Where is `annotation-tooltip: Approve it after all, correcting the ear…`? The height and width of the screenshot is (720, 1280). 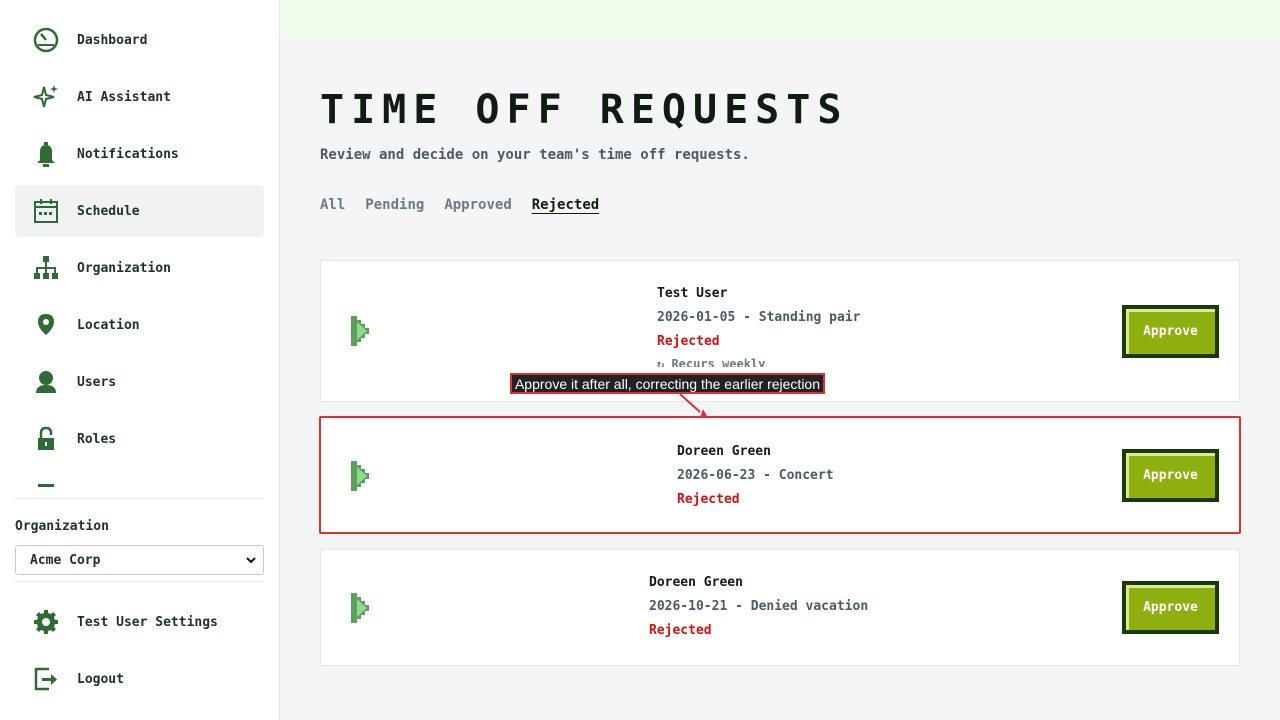 annotation-tooltip: Approve it after all, correcting the ear… is located at coordinates (667, 383).